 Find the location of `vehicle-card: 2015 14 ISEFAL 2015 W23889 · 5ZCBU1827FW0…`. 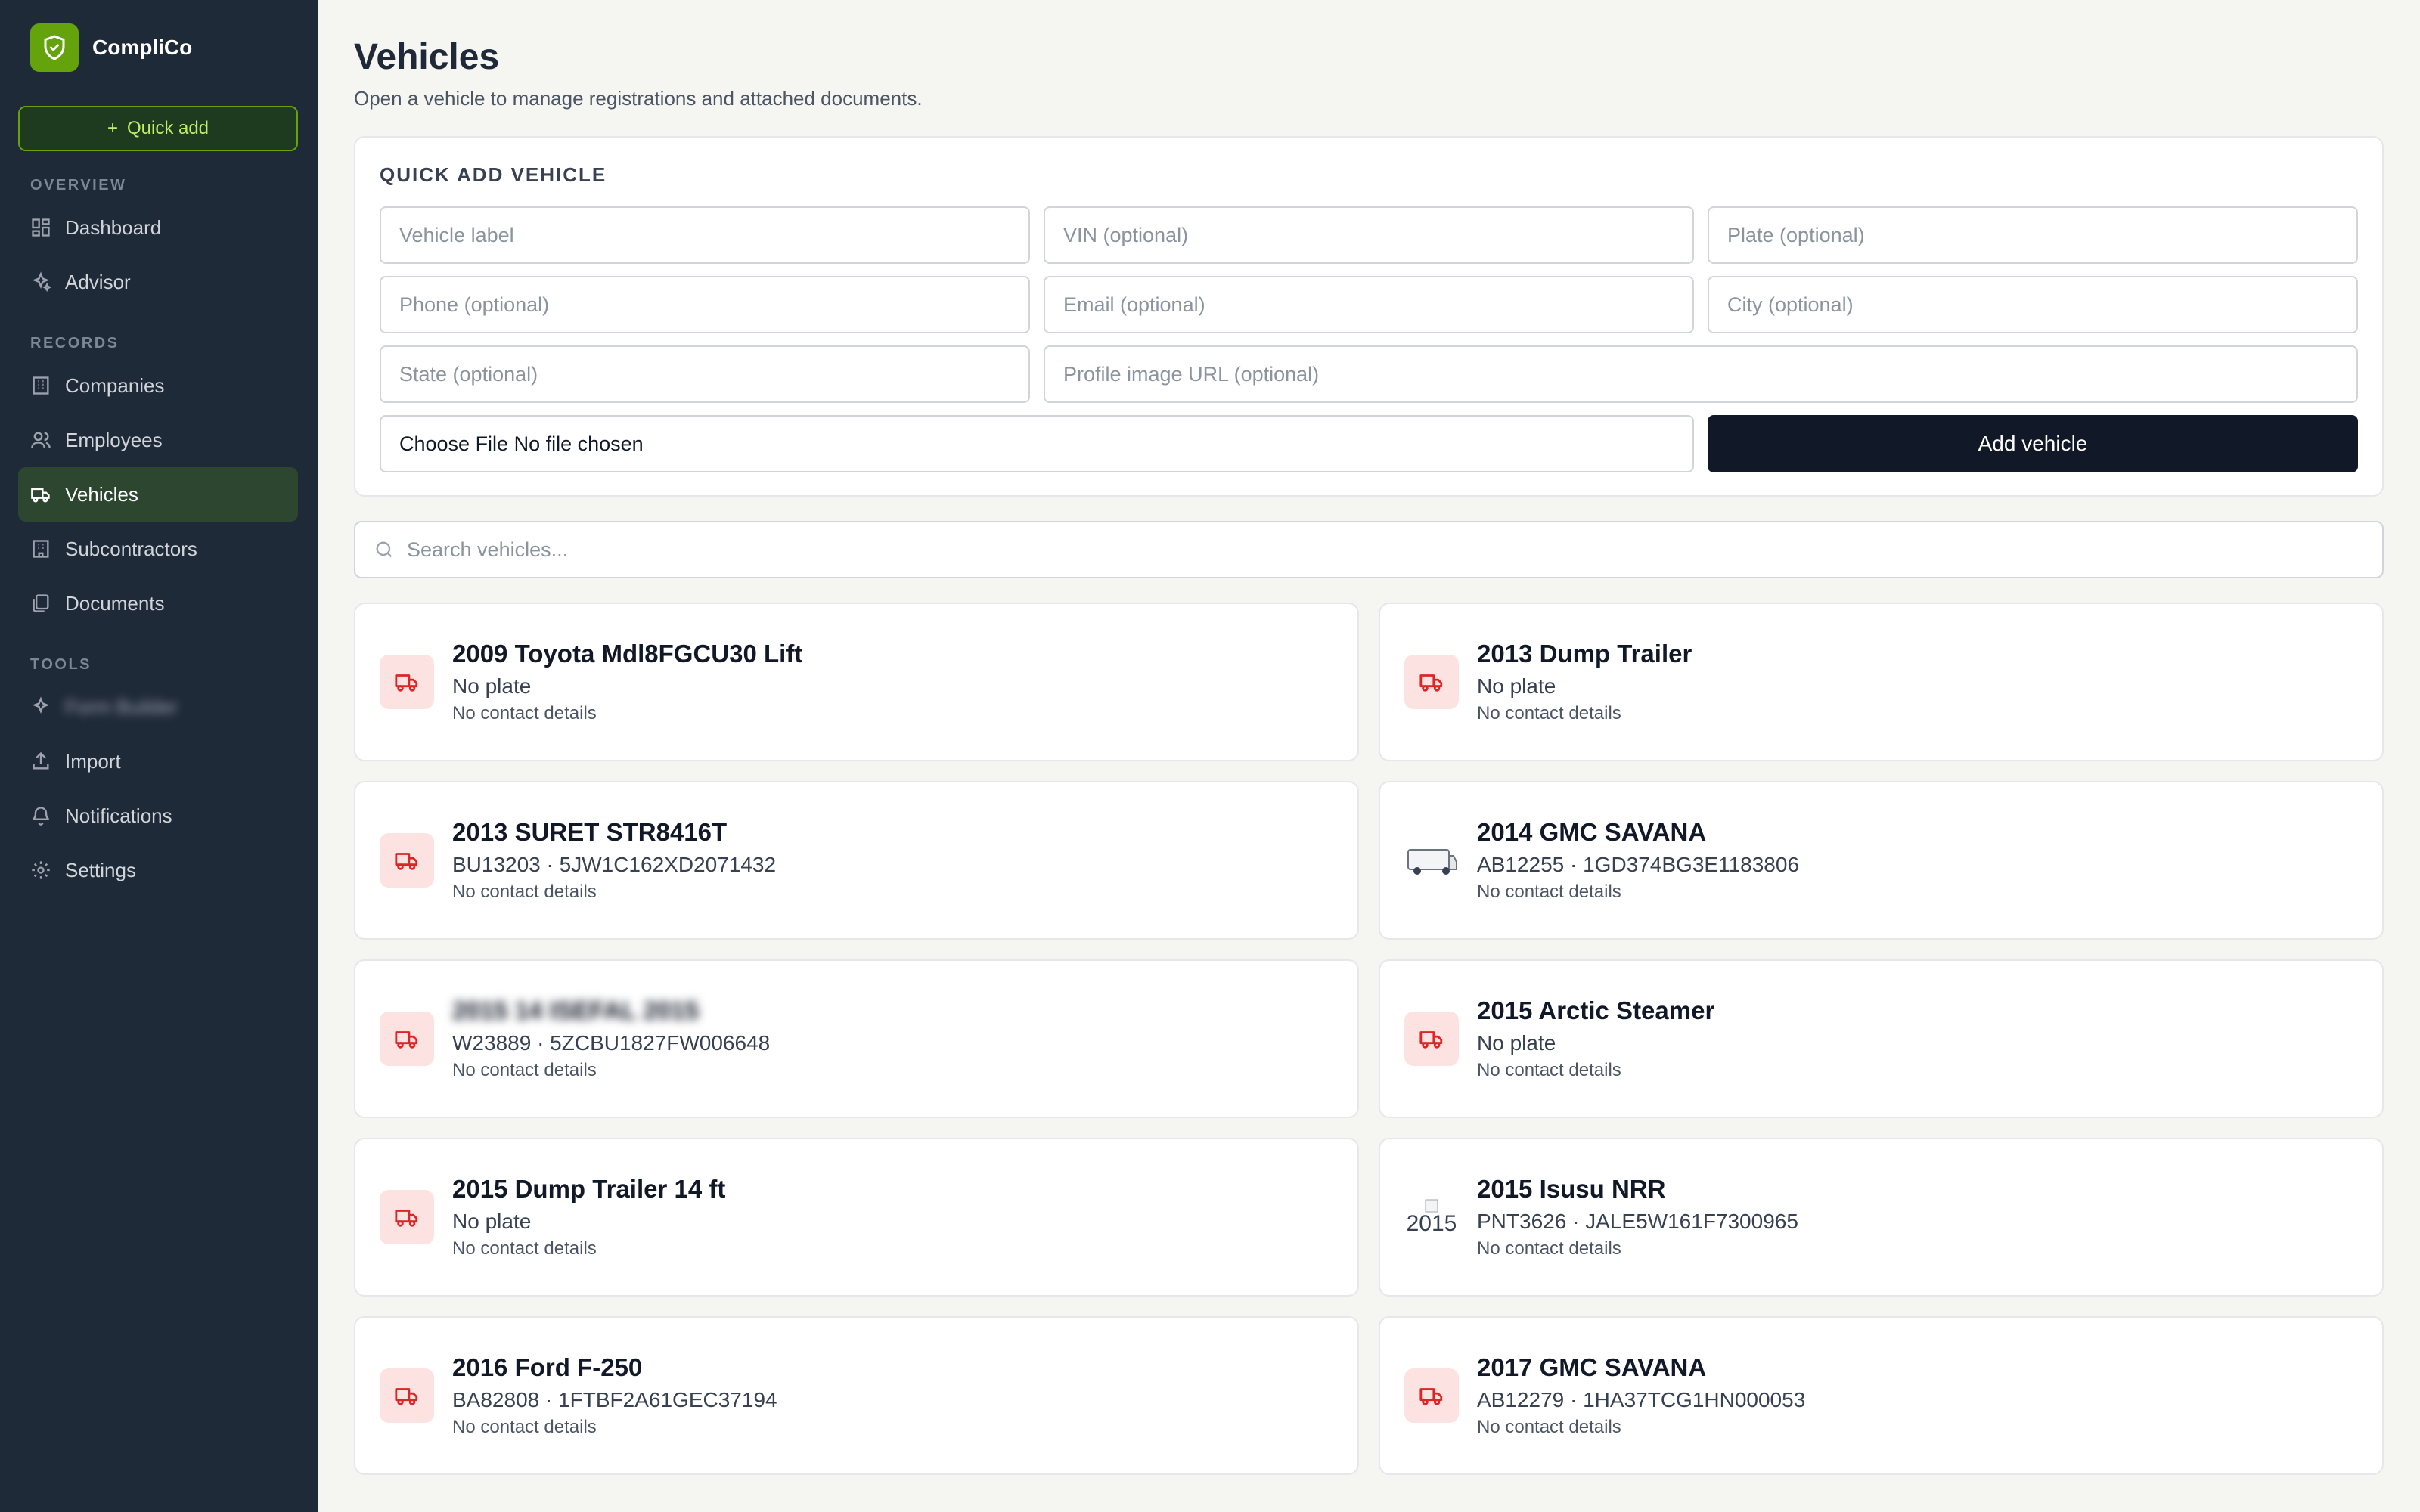

vehicle-card: 2015 14 ISEFAL 2015 W23889 · 5ZCBU1827FW0… is located at coordinates (856, 1039).